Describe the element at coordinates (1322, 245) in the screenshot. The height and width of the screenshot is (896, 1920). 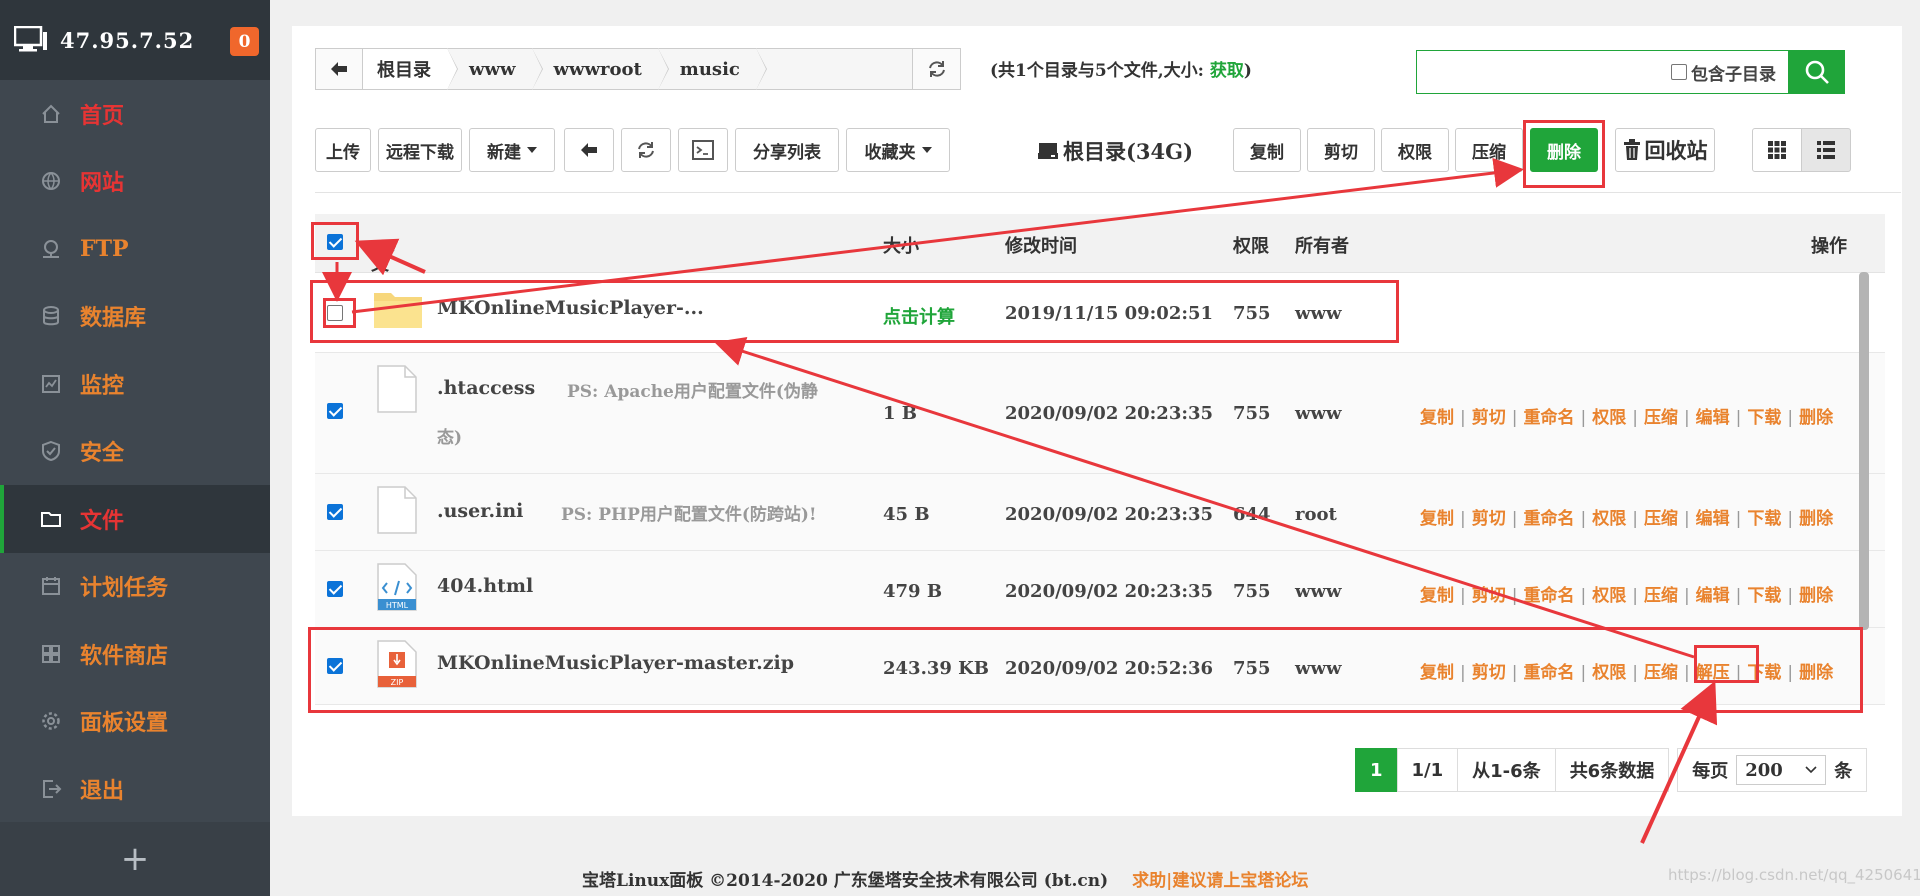
I see `header-owner: 所有者` at that location.